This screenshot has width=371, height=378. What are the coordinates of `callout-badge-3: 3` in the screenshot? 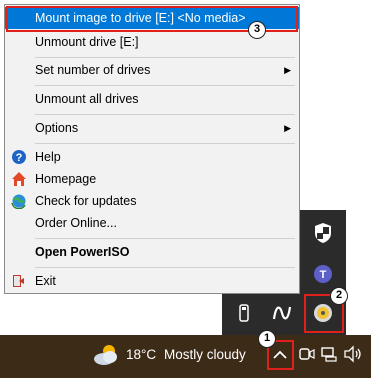 It's located at (257, 30).